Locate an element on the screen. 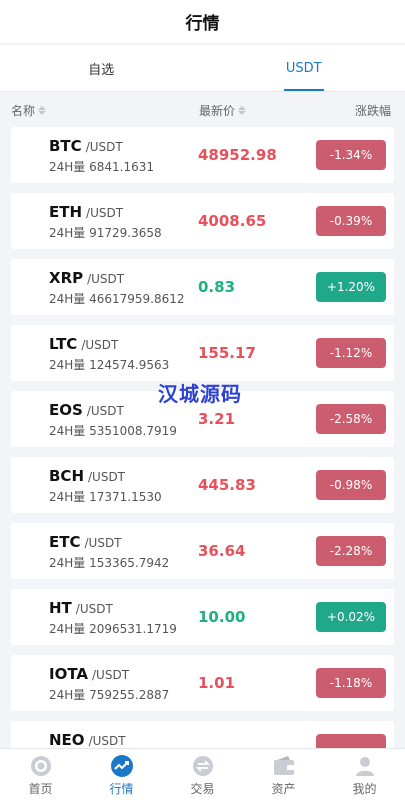 The width and height of the screenshot is (405, 800). last-price: 445.83 is located at coordinates (227, 485).